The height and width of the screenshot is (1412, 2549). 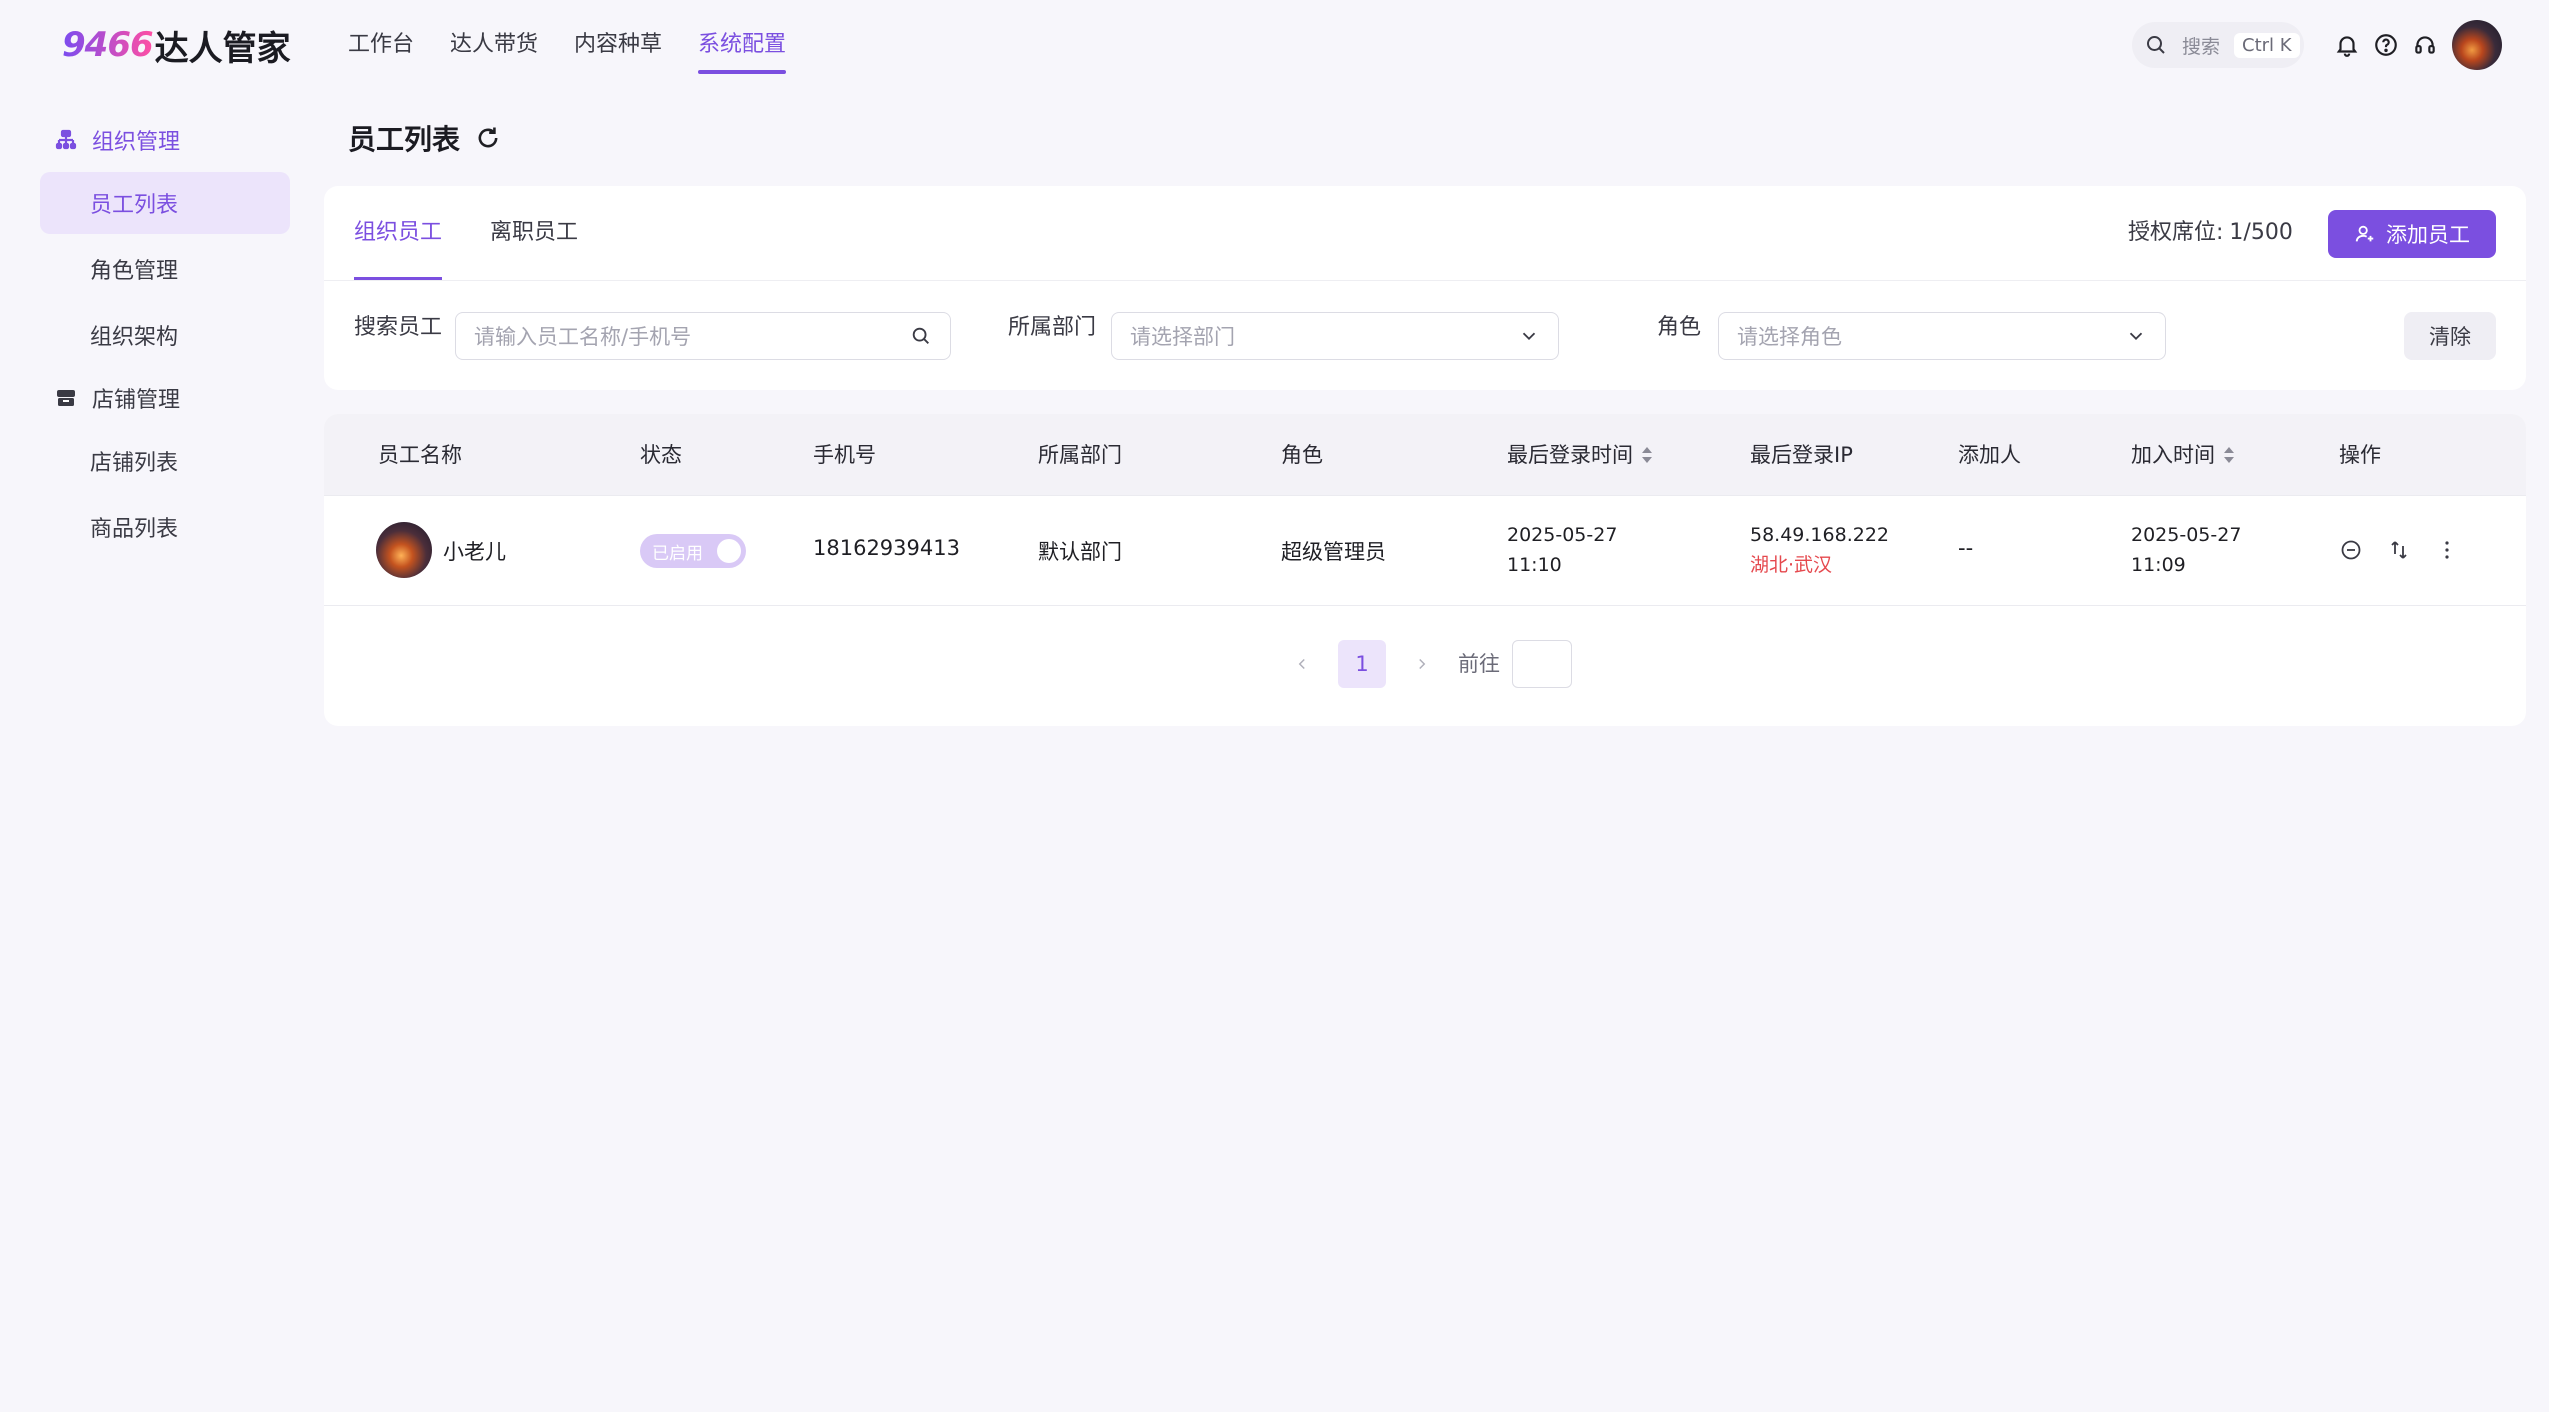 I want to click on join-date: 2025-05-27, so click(x=2186, y=535).